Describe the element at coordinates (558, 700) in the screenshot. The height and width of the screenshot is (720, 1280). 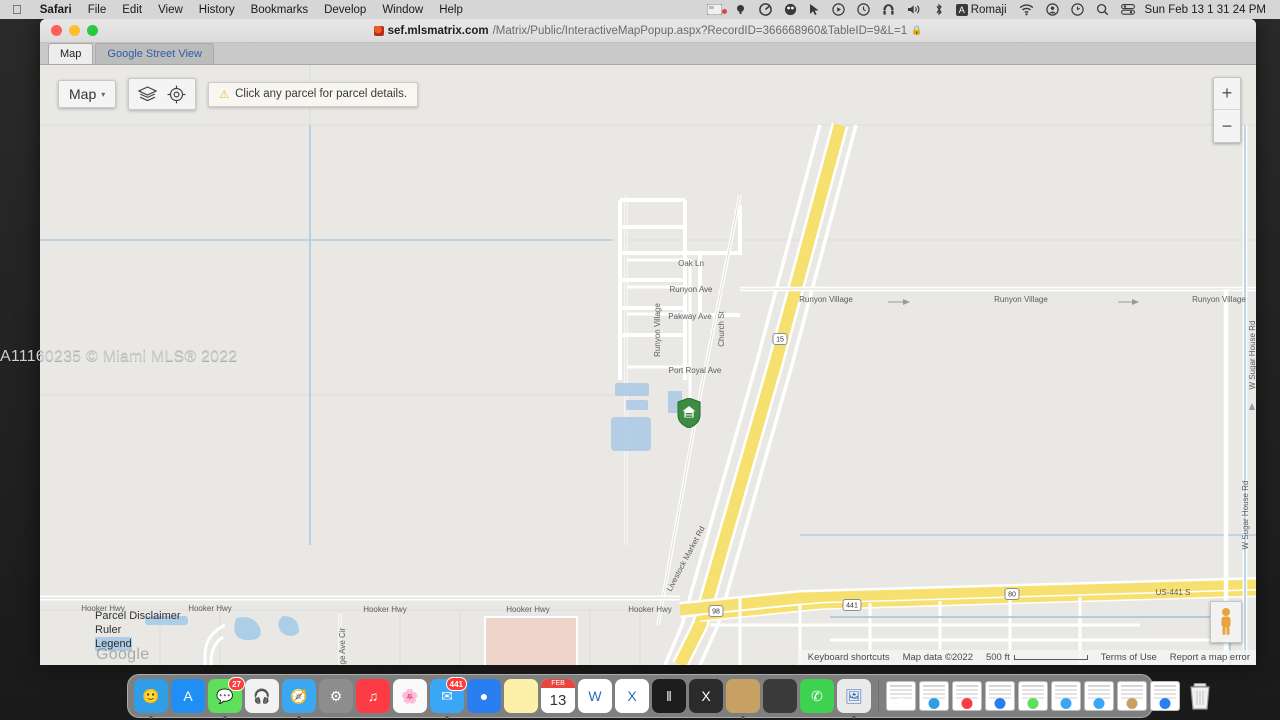
I see `calendar-day: 13` at that location.